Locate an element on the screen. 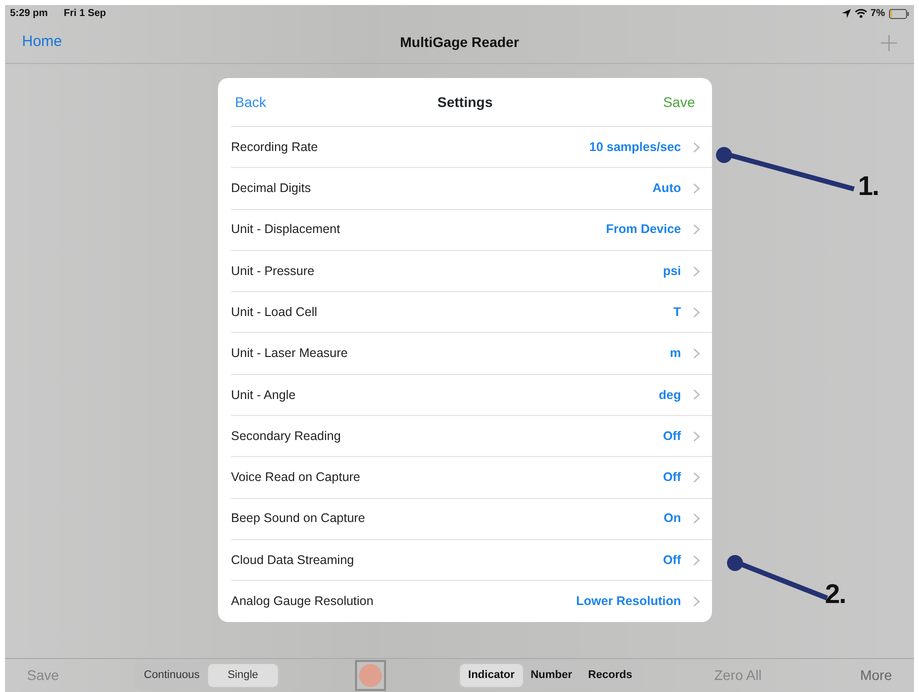 This screenshot has height=692, width=919. wifi-icon is located at coordinates (860, 13).